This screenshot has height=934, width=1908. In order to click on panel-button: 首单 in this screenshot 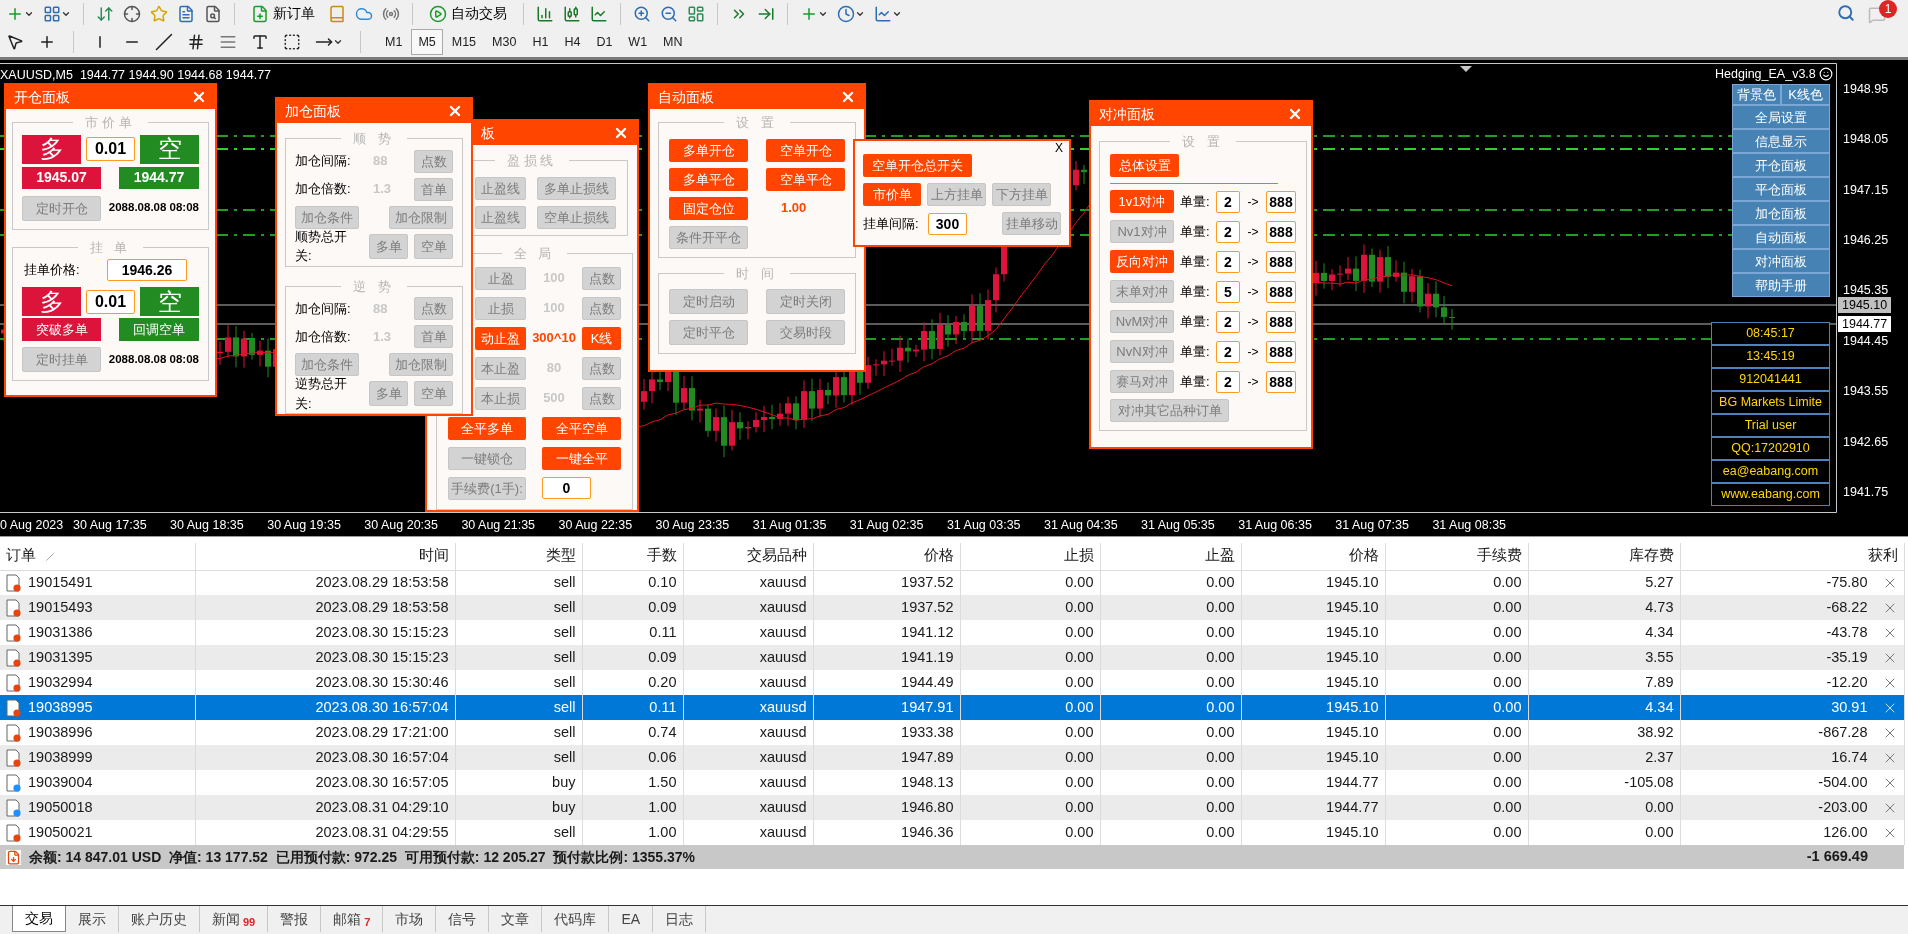, I will do `click(433, 336)`.